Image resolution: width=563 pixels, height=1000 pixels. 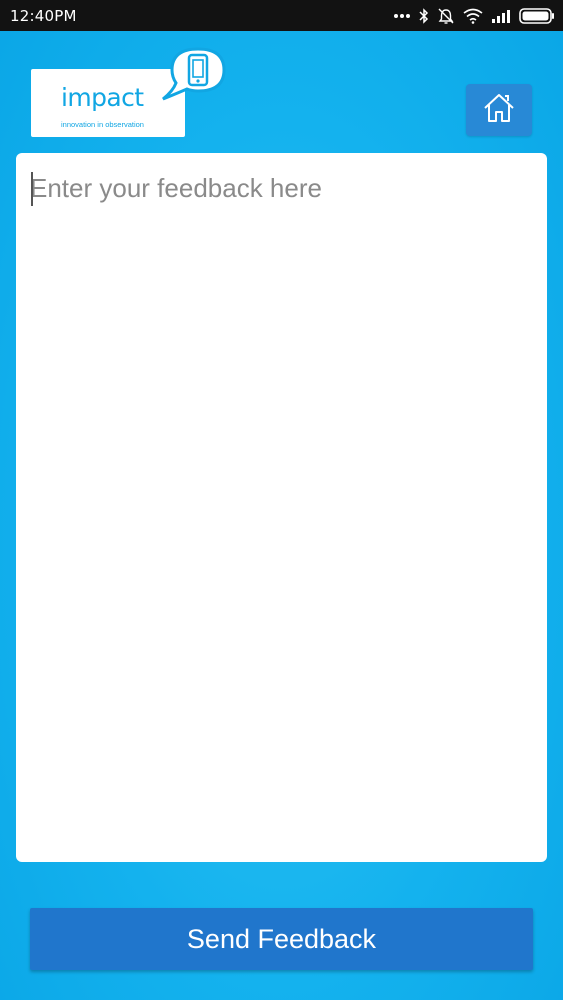 What do you see at coordinates (281, 15) in the screenshot?
I see `status-bar: 12:40PM` at bounding box center [281, 15].